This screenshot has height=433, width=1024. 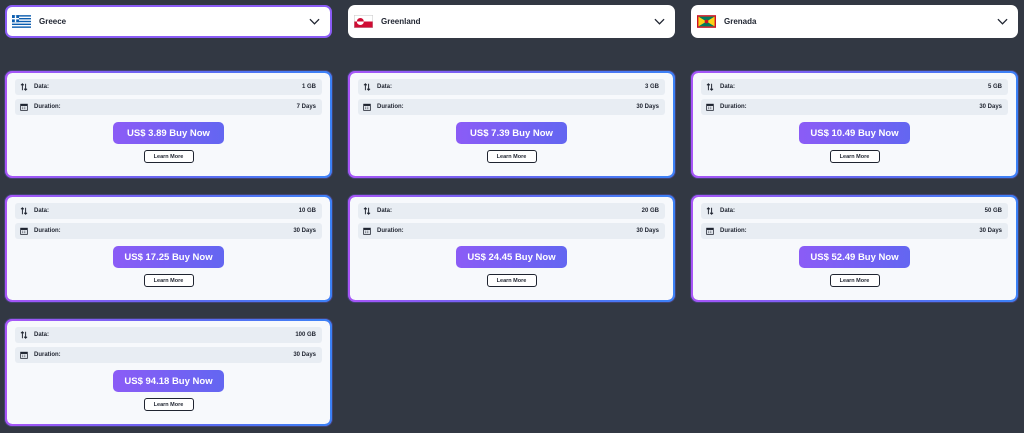 What do you see at coordinates (168, 257) in the screenshot?
I see `buy-now-button: US$ 17.25 Buy Now` at bounding box center [168, 257].